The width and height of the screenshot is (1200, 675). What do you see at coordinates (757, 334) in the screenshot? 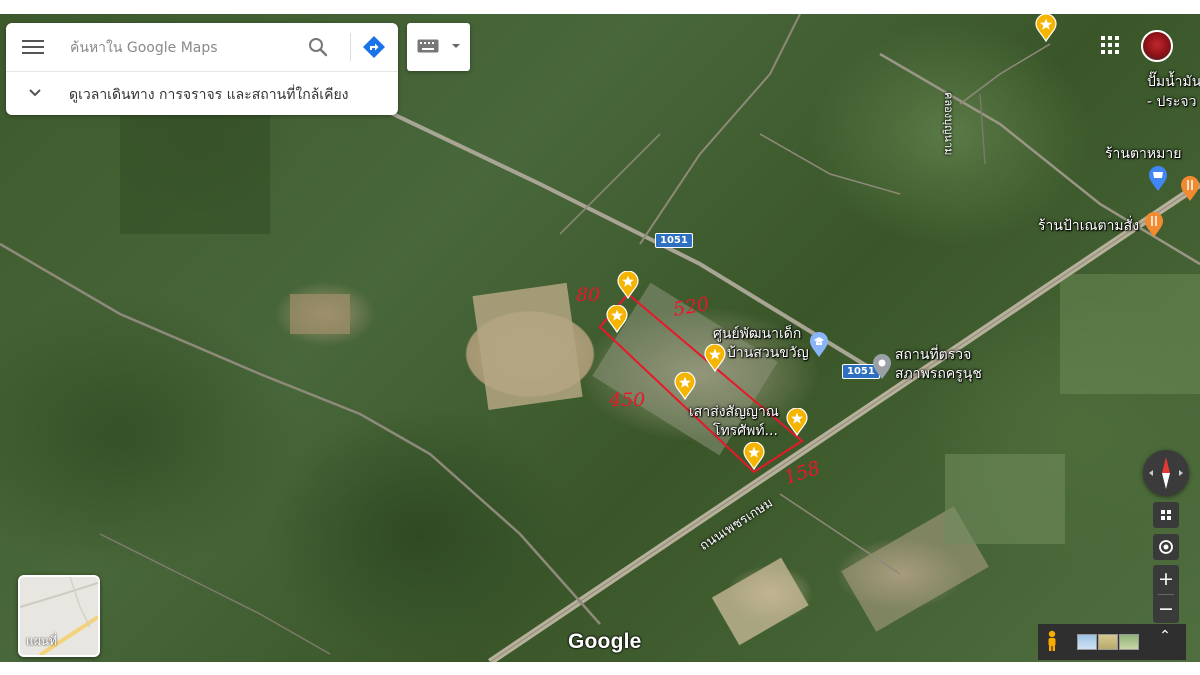
I see `place-label-child-center: ศูนย์พัฒนาเด็ก` at bounding box center [757, 334].